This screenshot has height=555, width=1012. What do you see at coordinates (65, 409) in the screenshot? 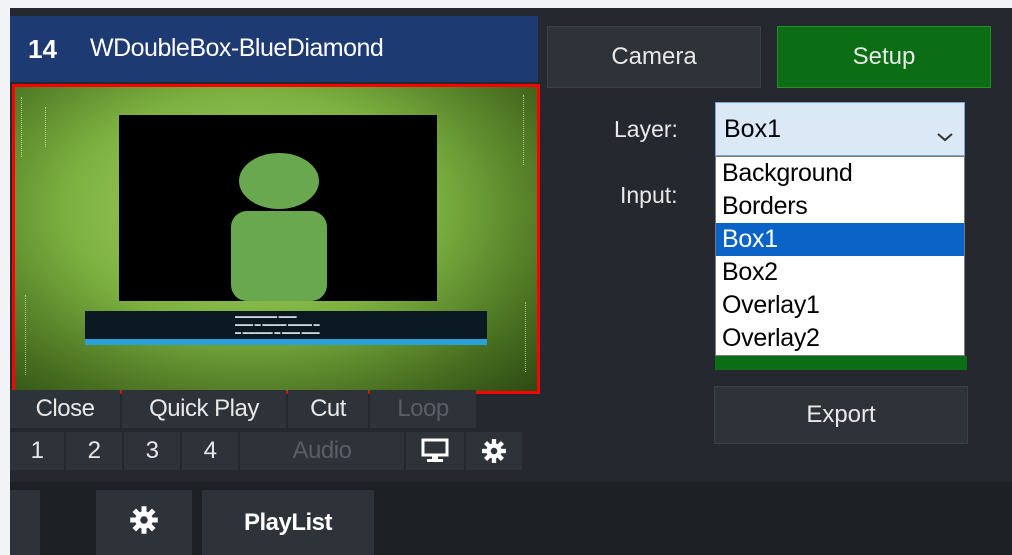
I see `close-button: Close` at bounding box center [65, 409].